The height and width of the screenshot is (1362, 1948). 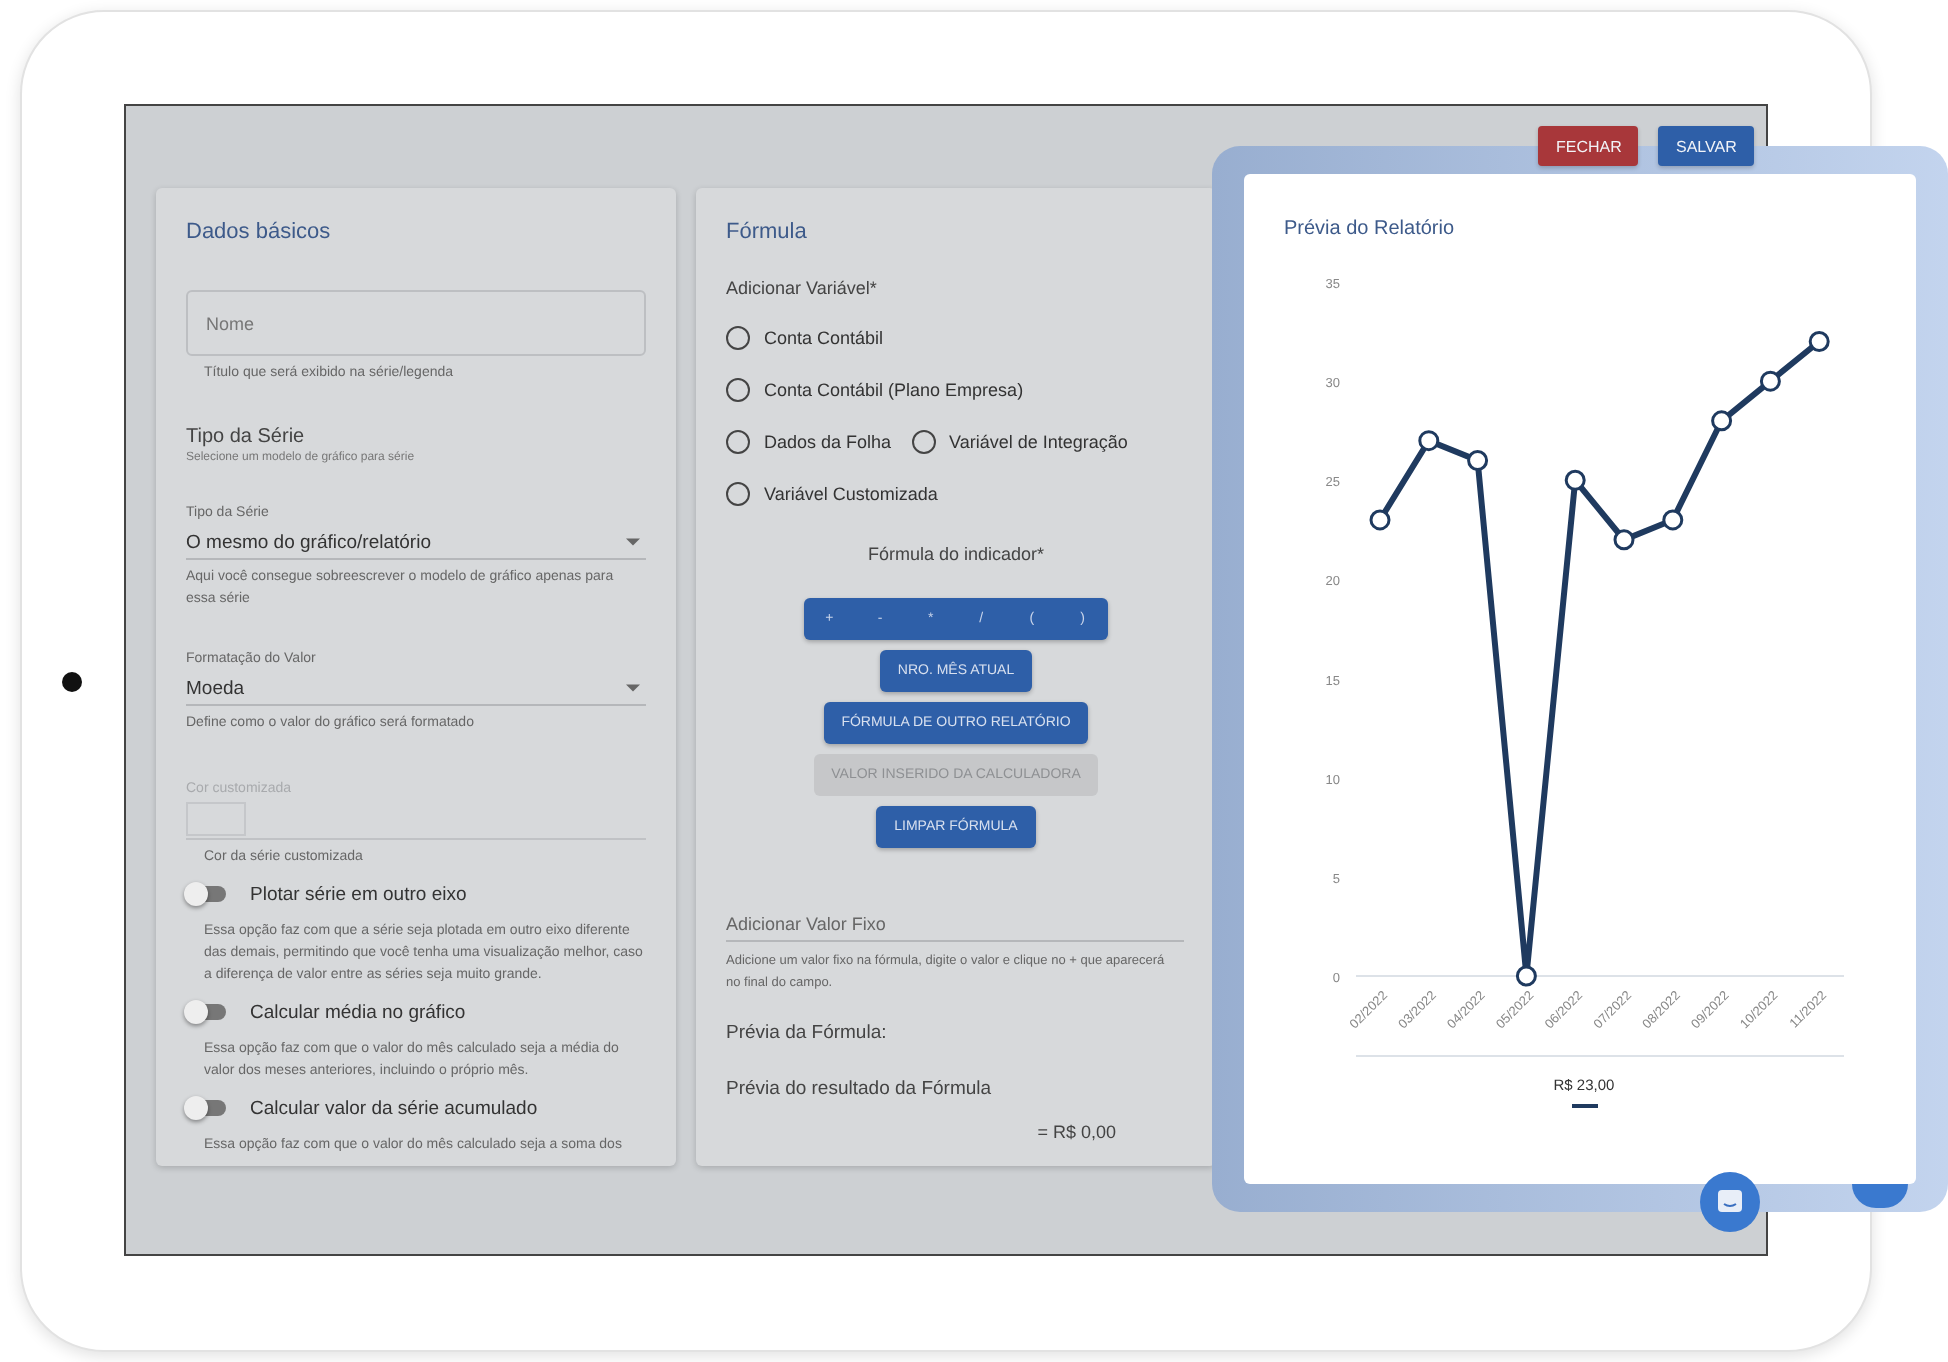 What do you see at coordinates (805, 338) in the screenshot?
I see `radio-option: Conta Contábil` at bounding box center [805, 338].